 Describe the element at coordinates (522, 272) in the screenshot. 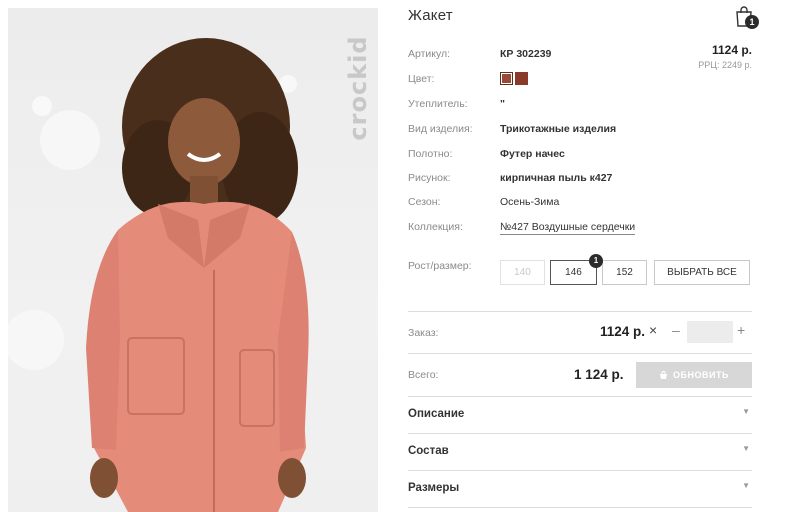

I see `size-option-140: 140` at that location.